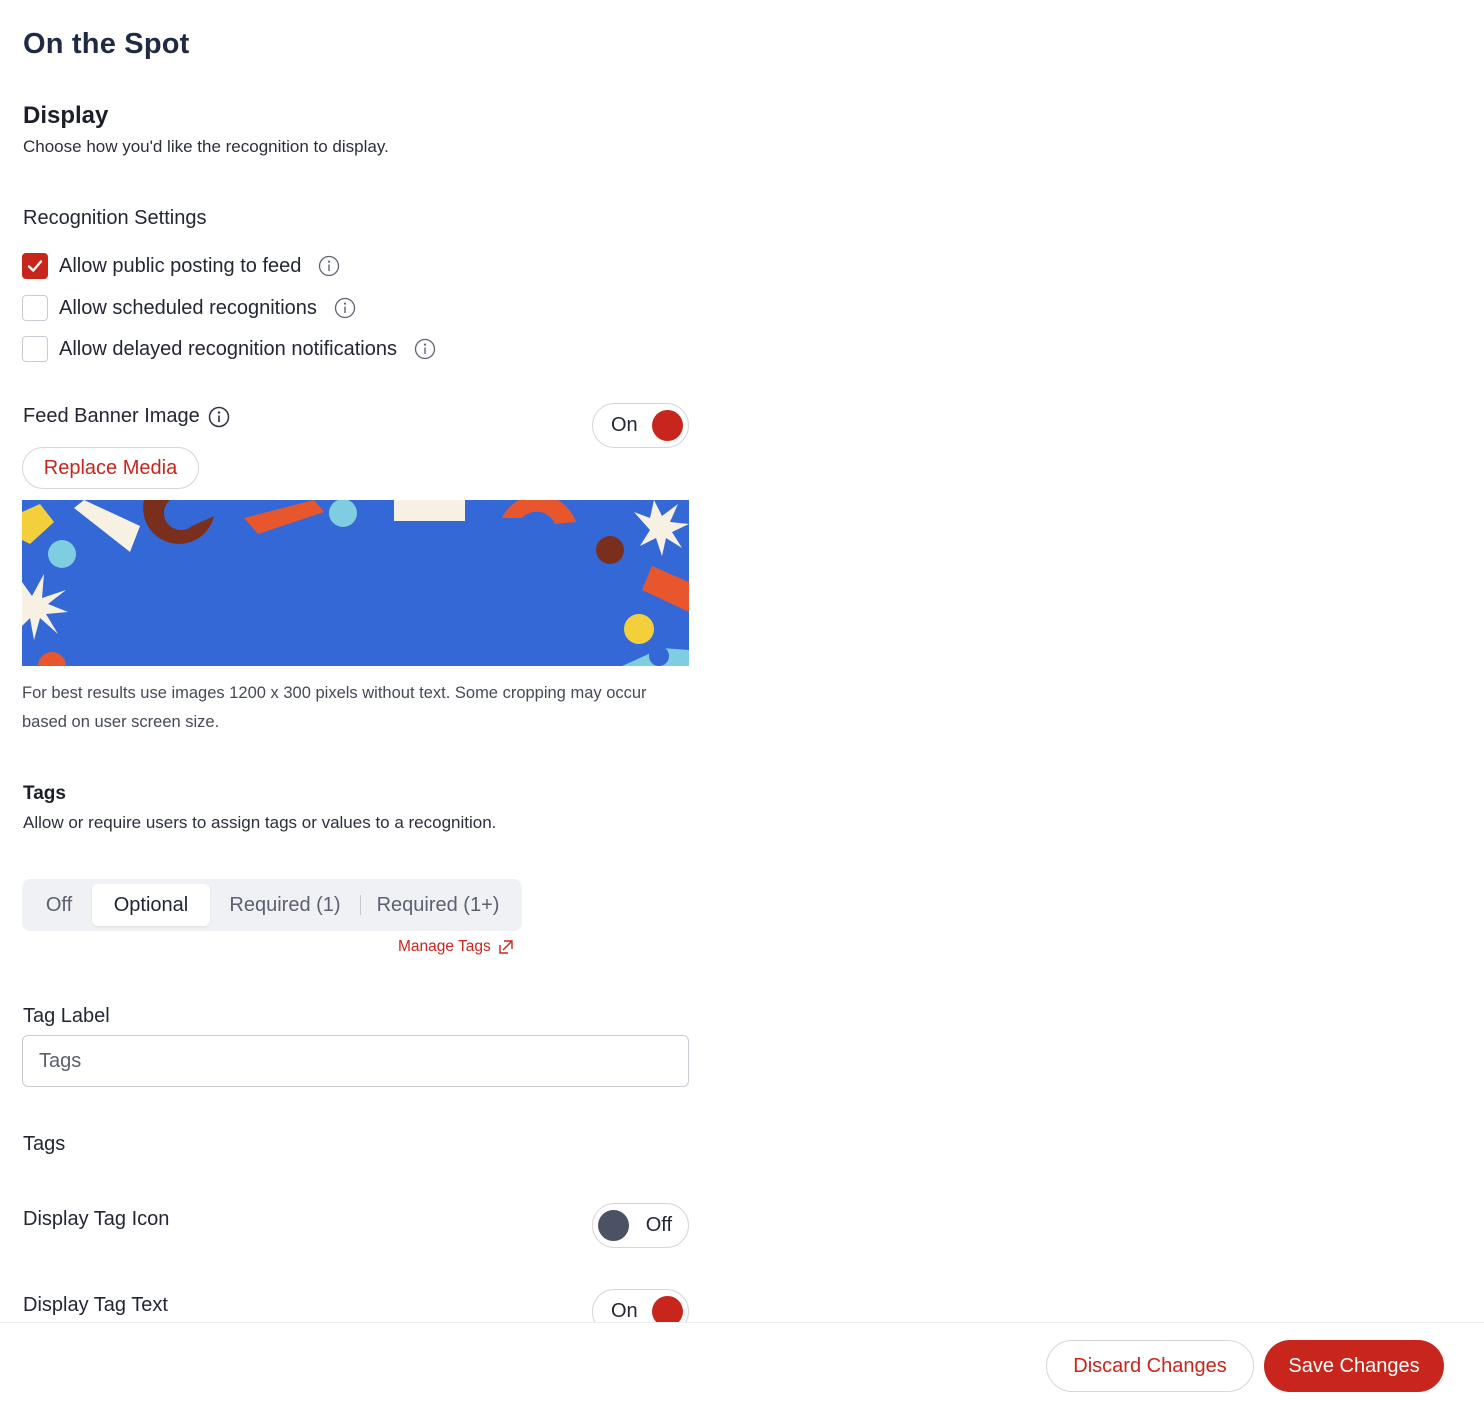 The width and height of the screenshot is (1484, 1404). I want to click on checkbox-row-scheduled: Allow scheduled recognitions, so click(189, 308).